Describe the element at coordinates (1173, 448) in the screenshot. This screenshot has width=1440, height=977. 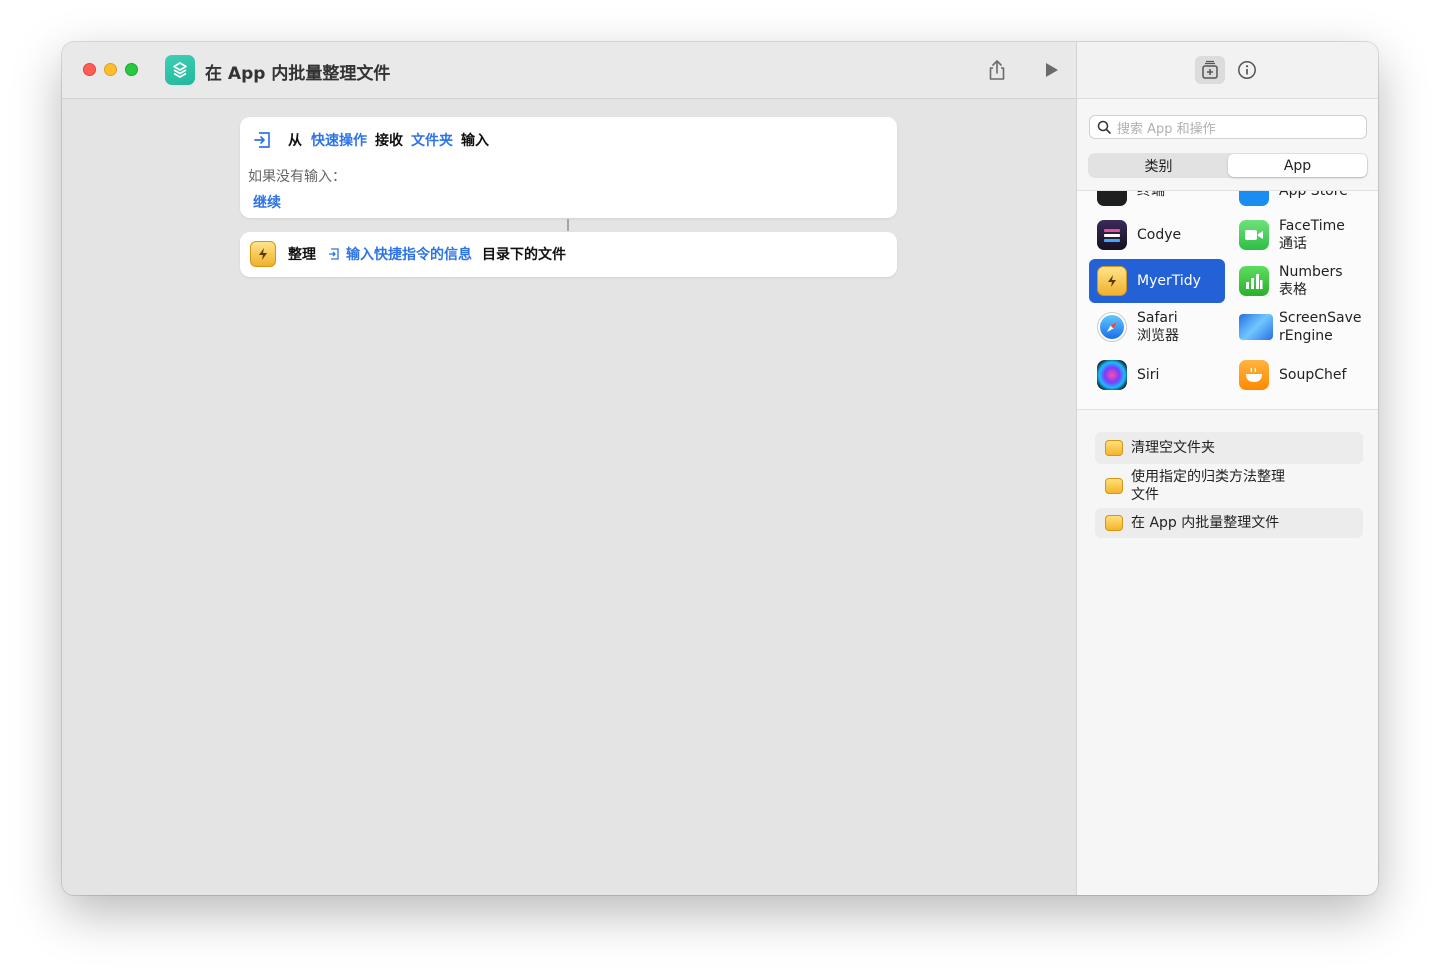
I see `action-label: 清理空文件夹` at that location.